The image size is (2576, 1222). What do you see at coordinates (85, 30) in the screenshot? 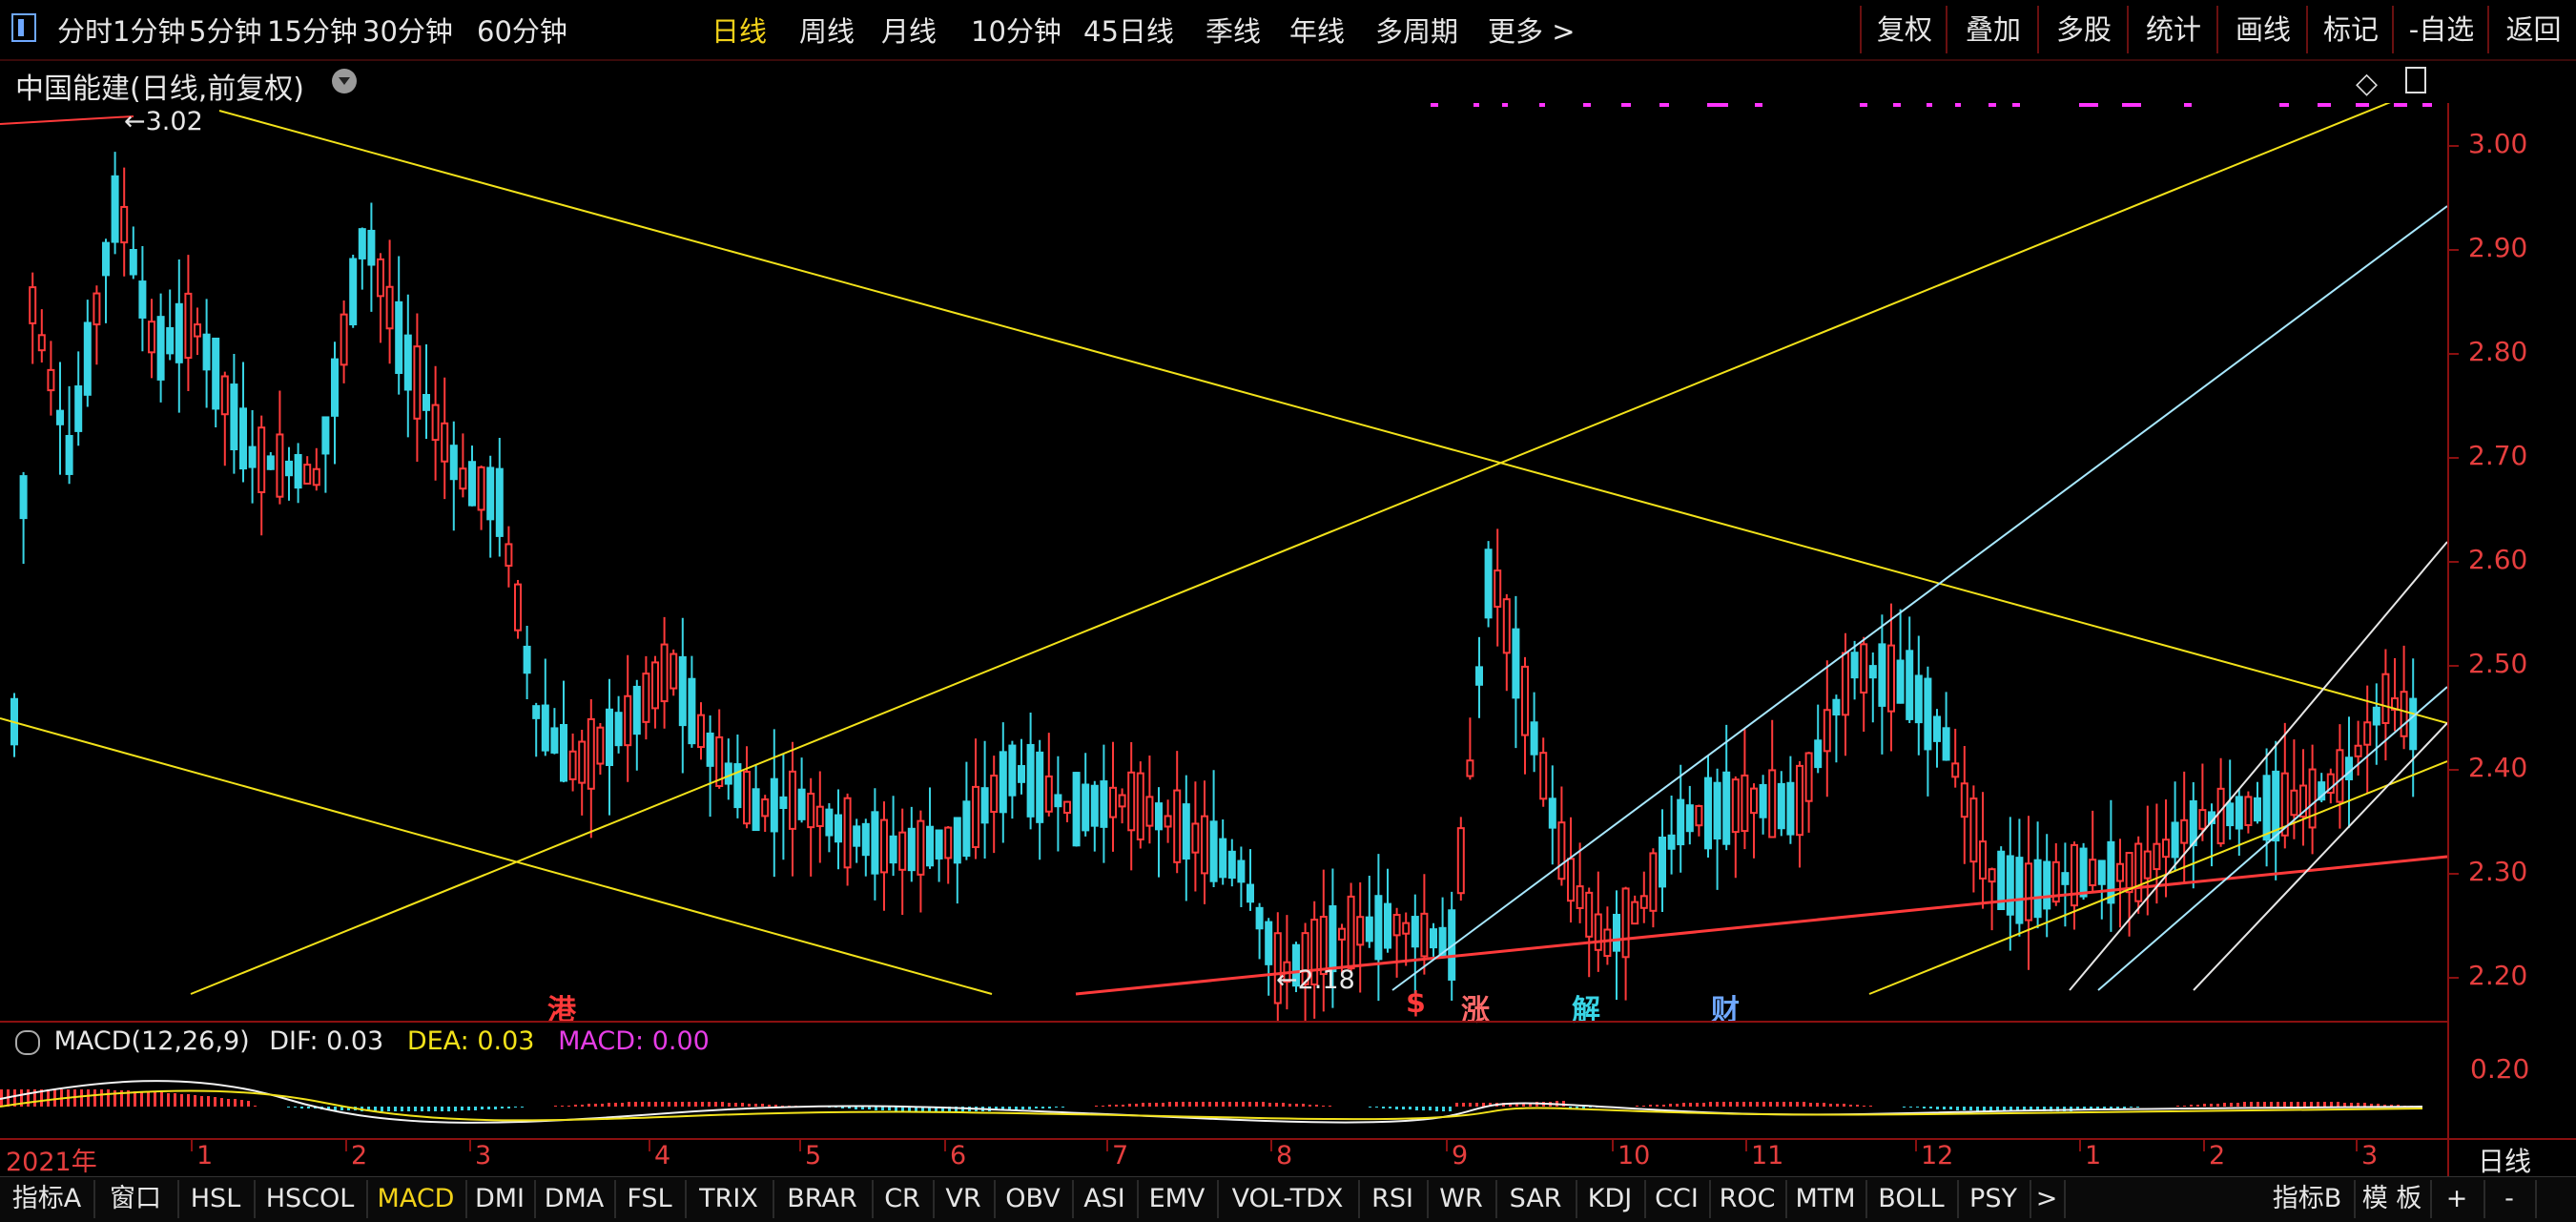
I see `period-0: 分时` at bounding box center [85, 30].